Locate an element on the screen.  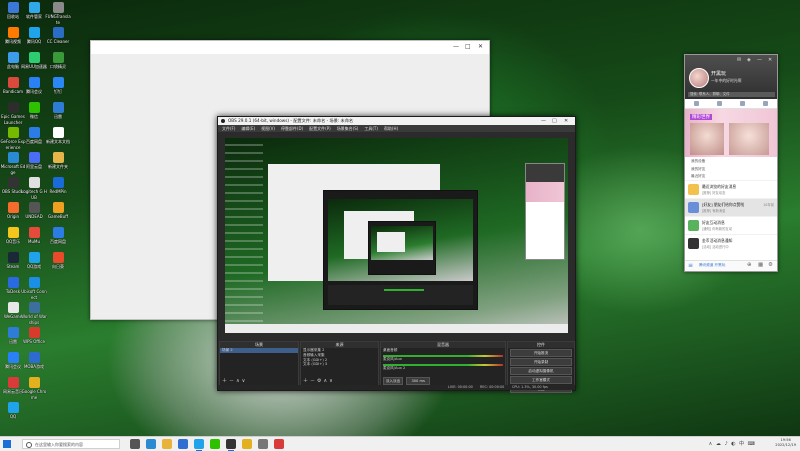
source-toolbar: ＋－⚙∧∨ is located at coordinates (319, 380).